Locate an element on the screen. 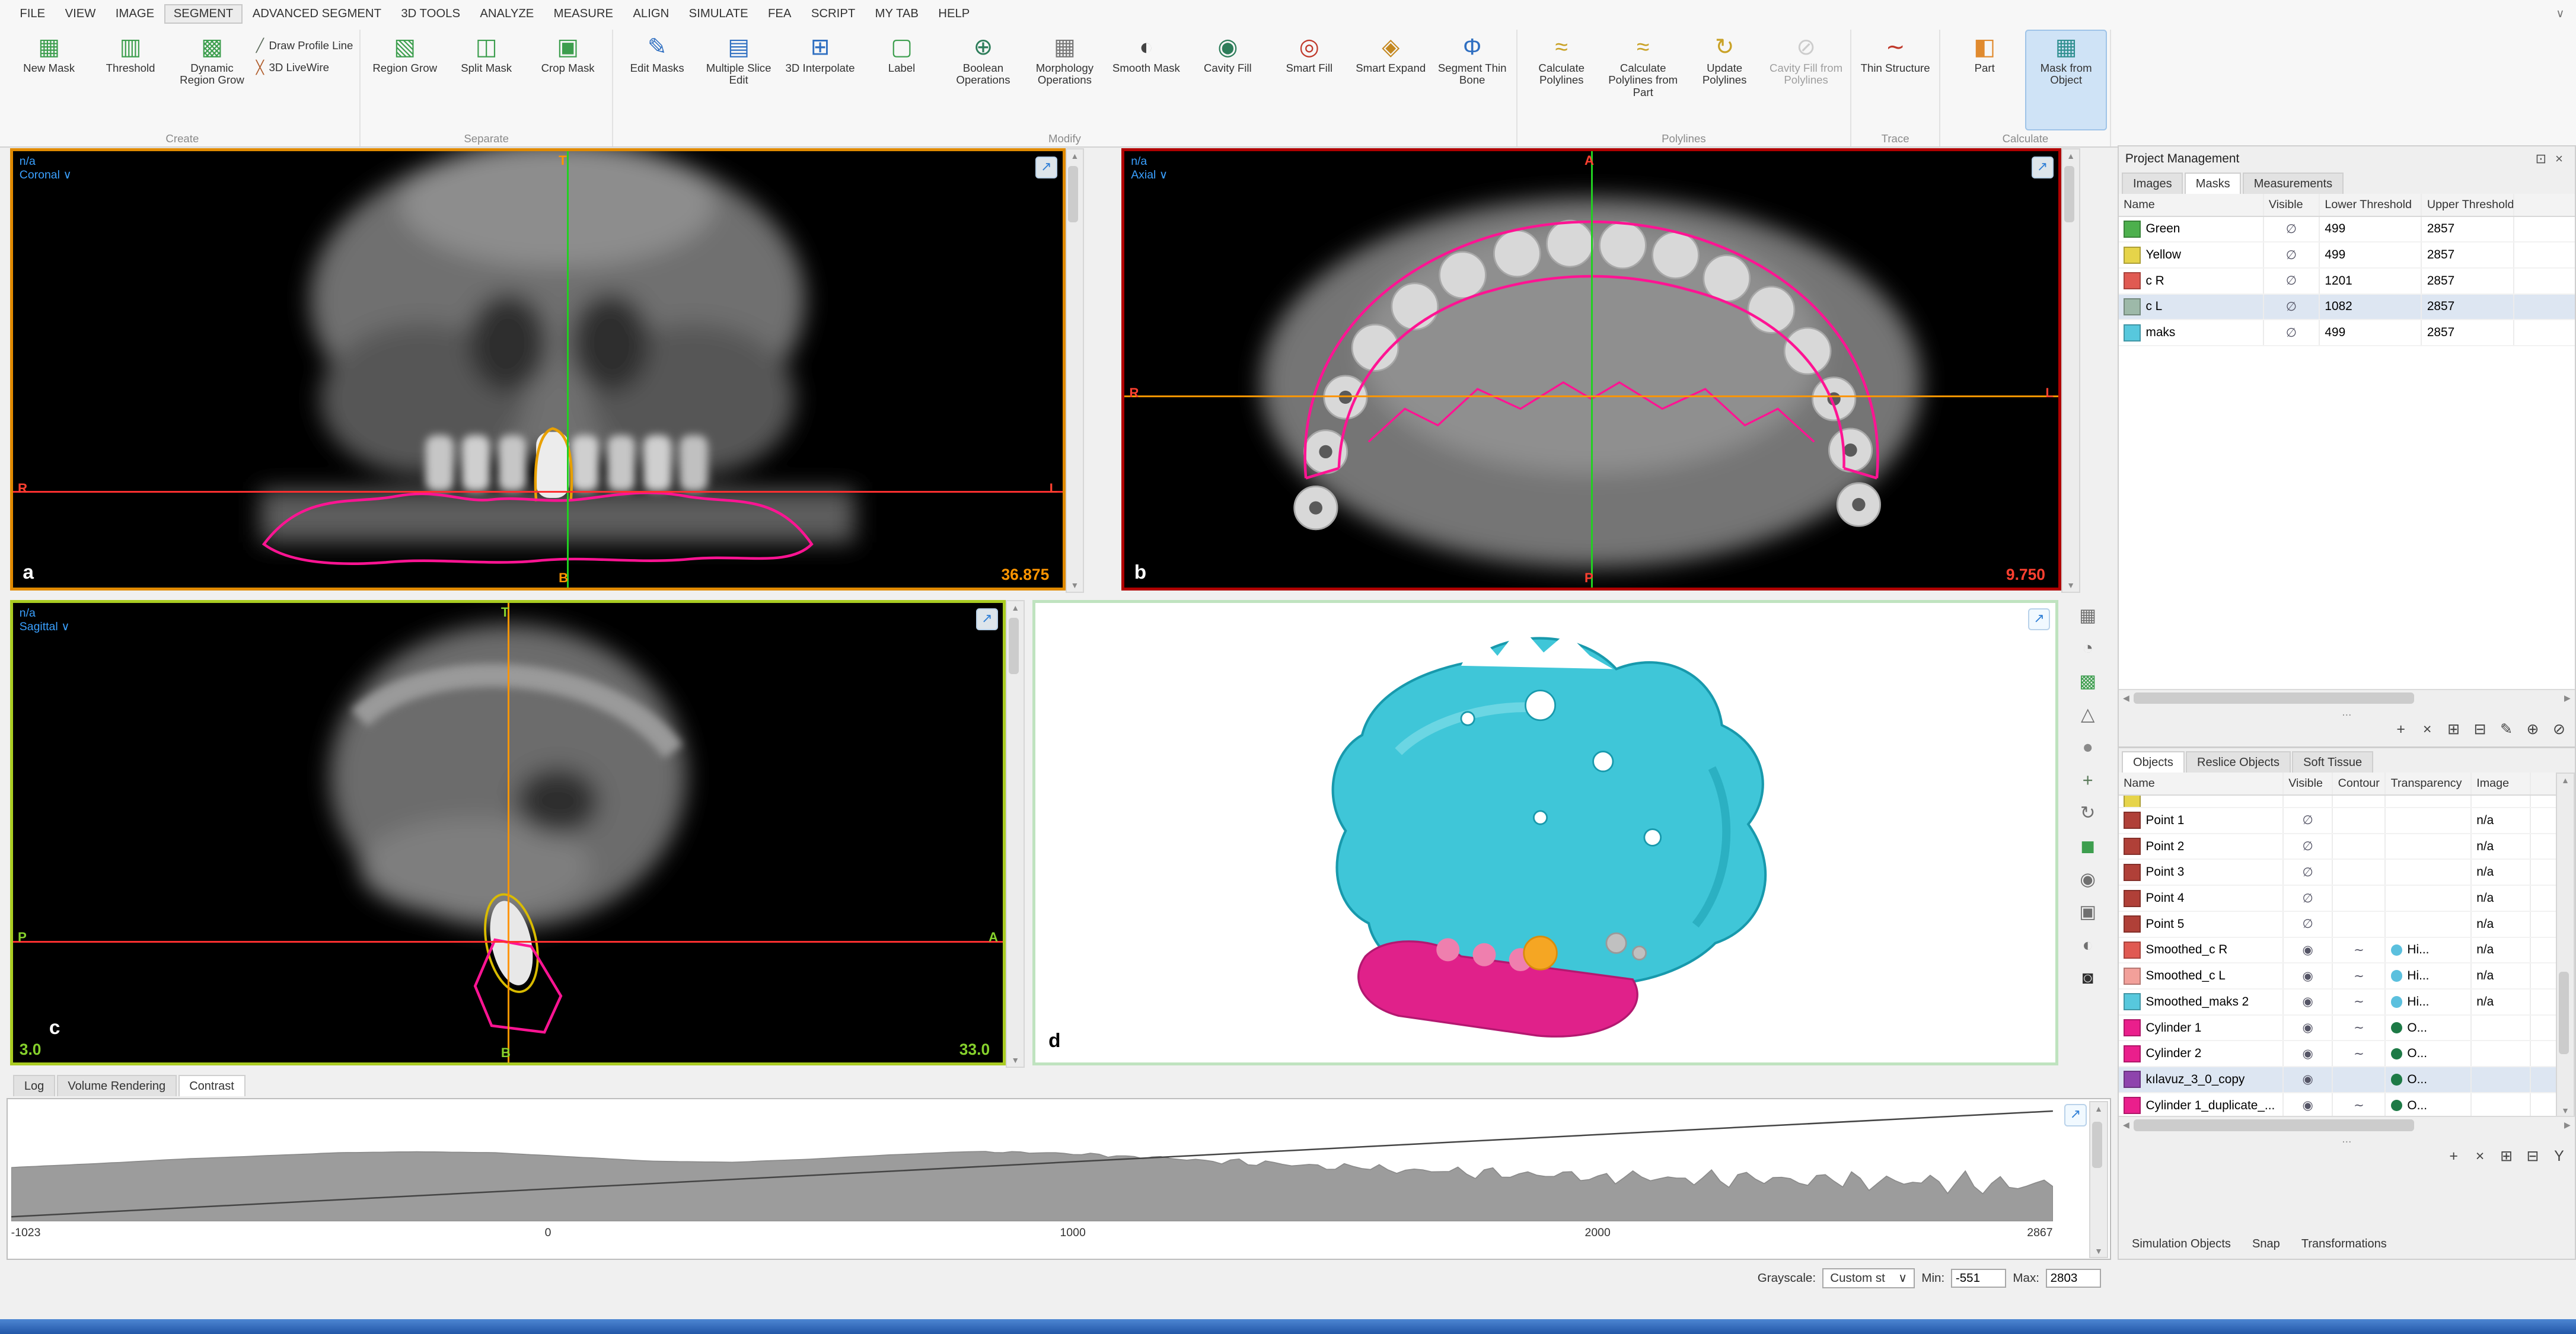 This screenshot has height=1334, width=2576. duplicate-object-button: ⊟ is located at coordinates (2533, 1156).